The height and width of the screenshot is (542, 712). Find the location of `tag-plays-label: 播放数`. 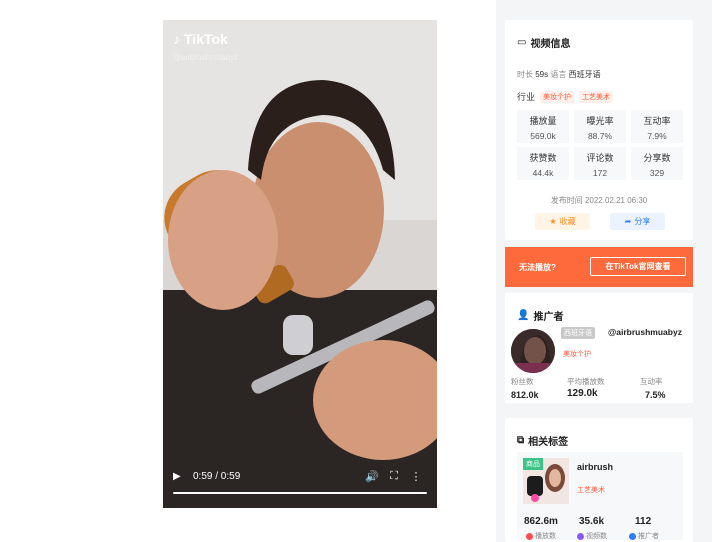

tag-plays-label: 播放数 is located at coordinates (541, 536).